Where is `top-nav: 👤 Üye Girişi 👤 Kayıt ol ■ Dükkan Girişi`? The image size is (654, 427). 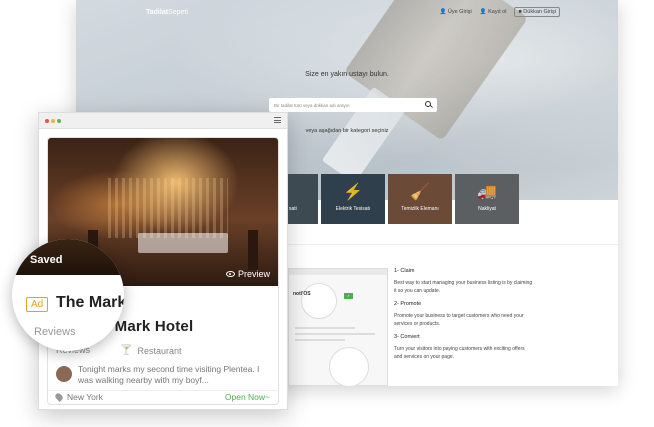
top-nav: 👤 Üye Girişi 👤 Kayıt ol ■ Dükkan Girişi is located at coordinates (499, 12).